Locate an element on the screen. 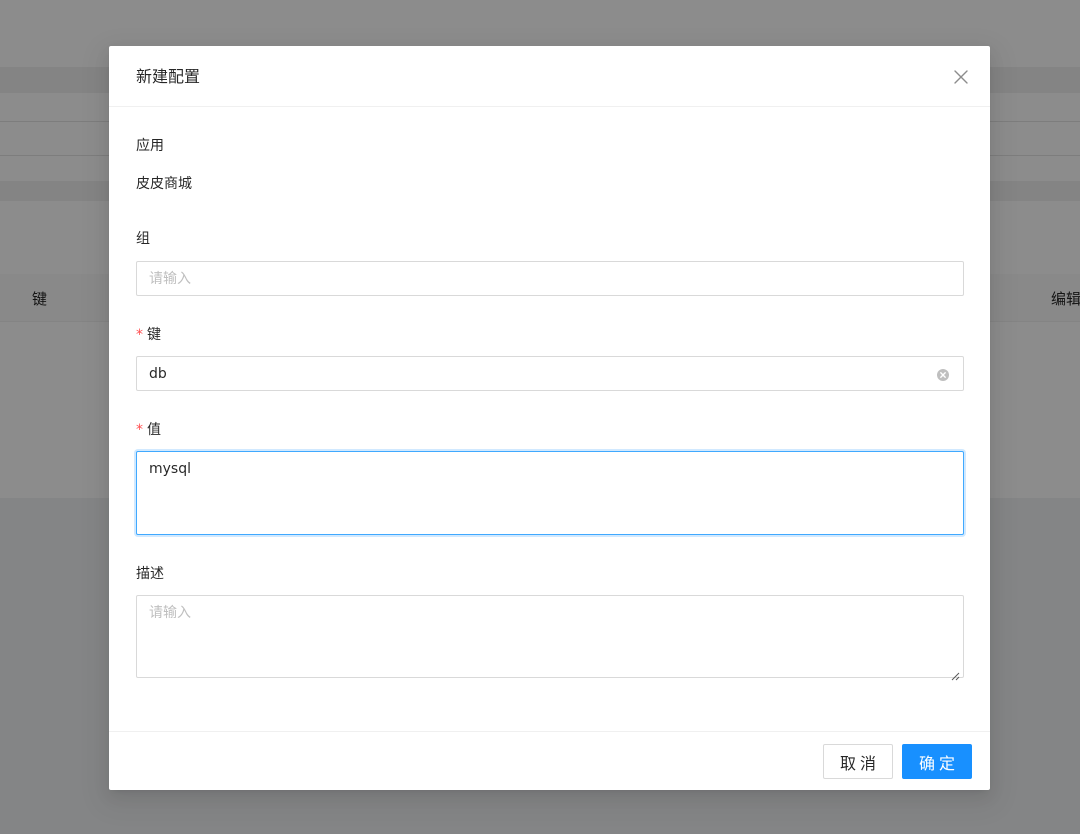 The image size is (1080, 834). app-value: 皮皮商城 is located at coordinates (164, 184).